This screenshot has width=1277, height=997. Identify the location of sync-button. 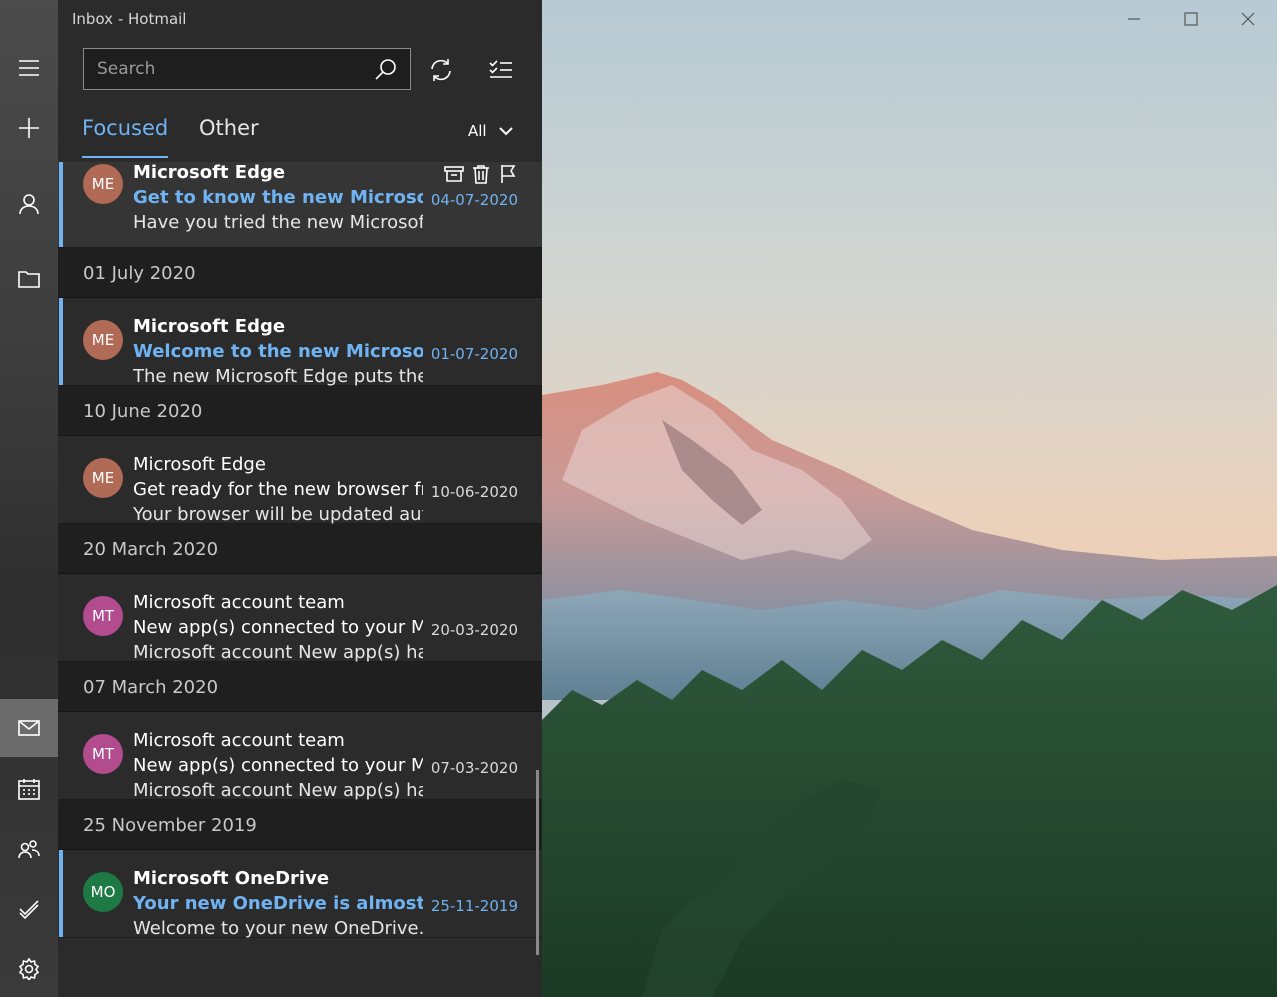
(441, 70).